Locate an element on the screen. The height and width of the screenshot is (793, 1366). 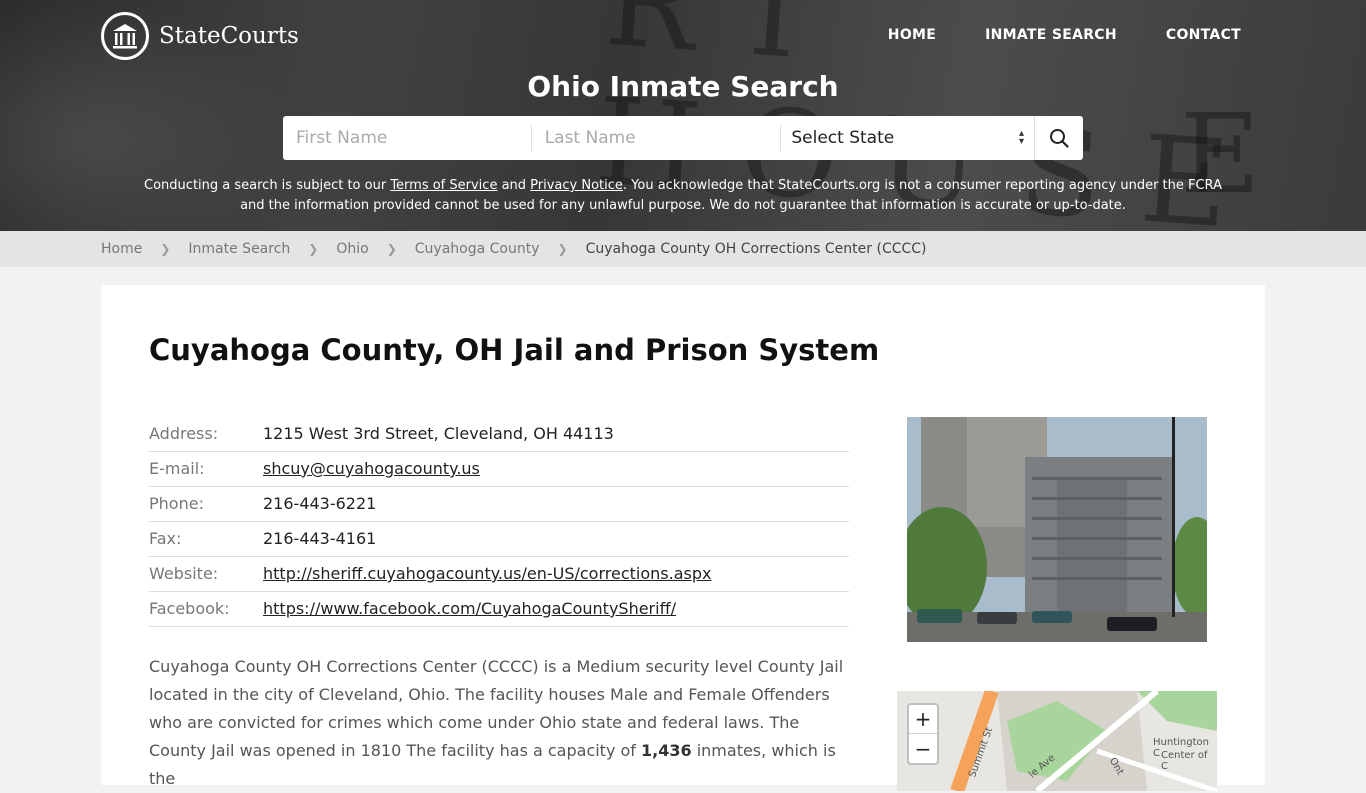
inmate-search-form: Select State ▴▾ is located at coordinates (683, 138).